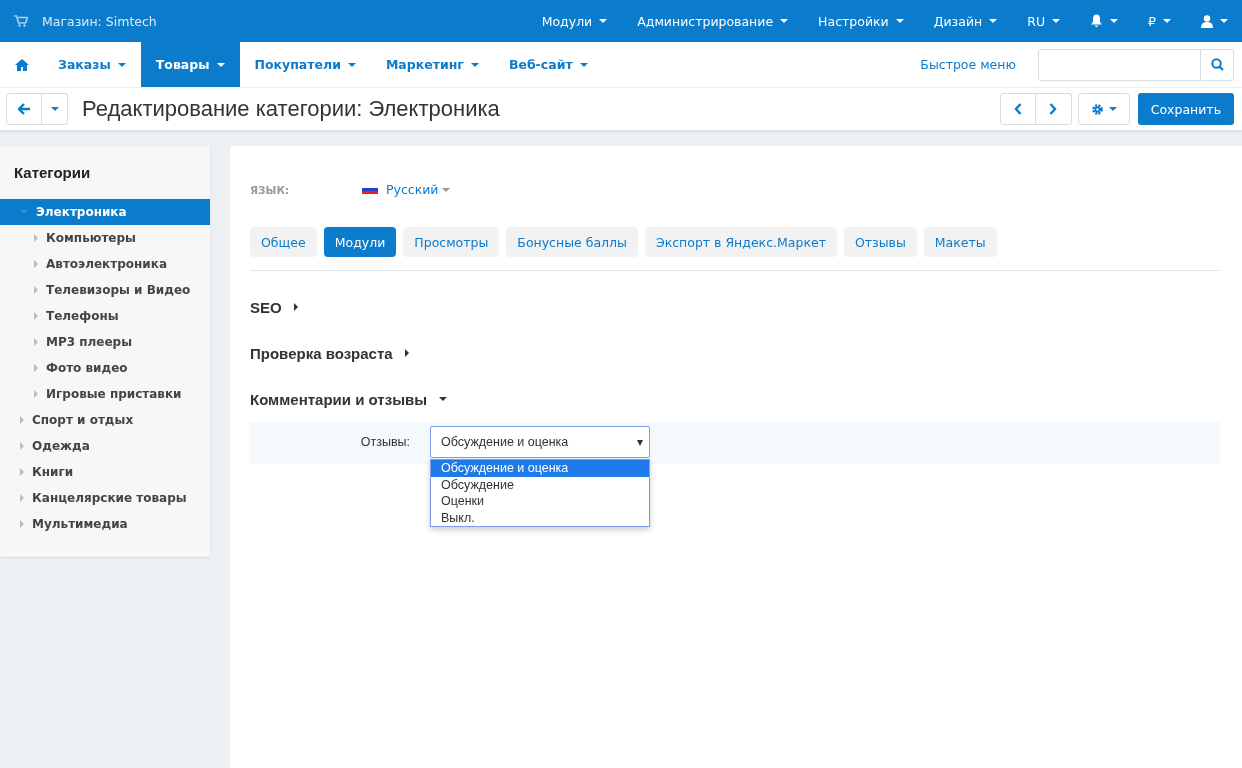 The width and height of the screenshot is (1242, 768). I want to click on gear-icon, so click(1097, 109).